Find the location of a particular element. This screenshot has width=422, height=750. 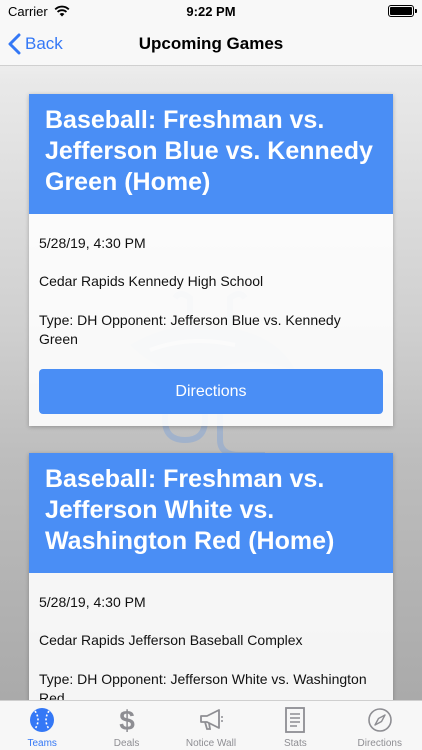

tab-label: Notice Wall is located at coordinates (211, 743).